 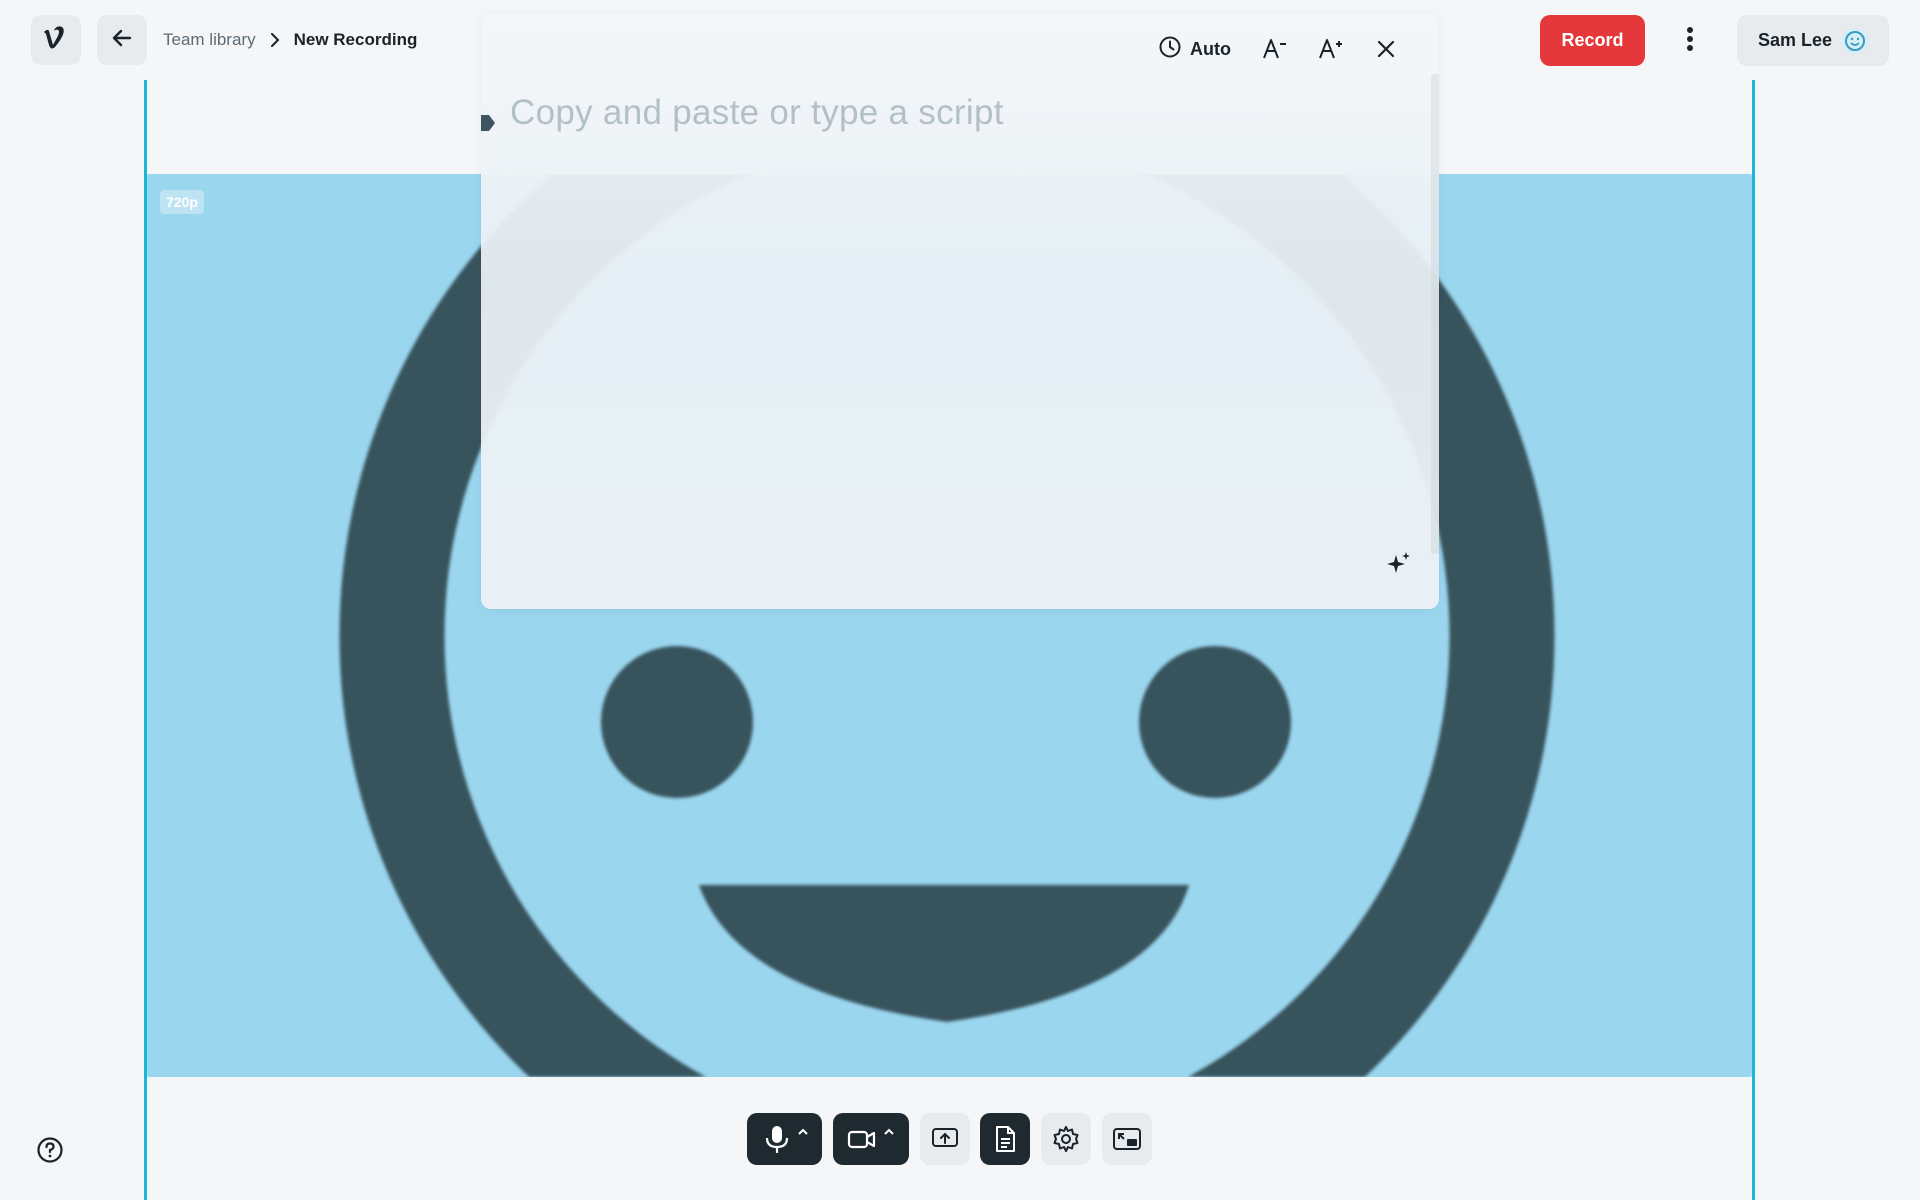 I want to click on script-input: Copy and paste or type a script, so click(x=757, y=113).